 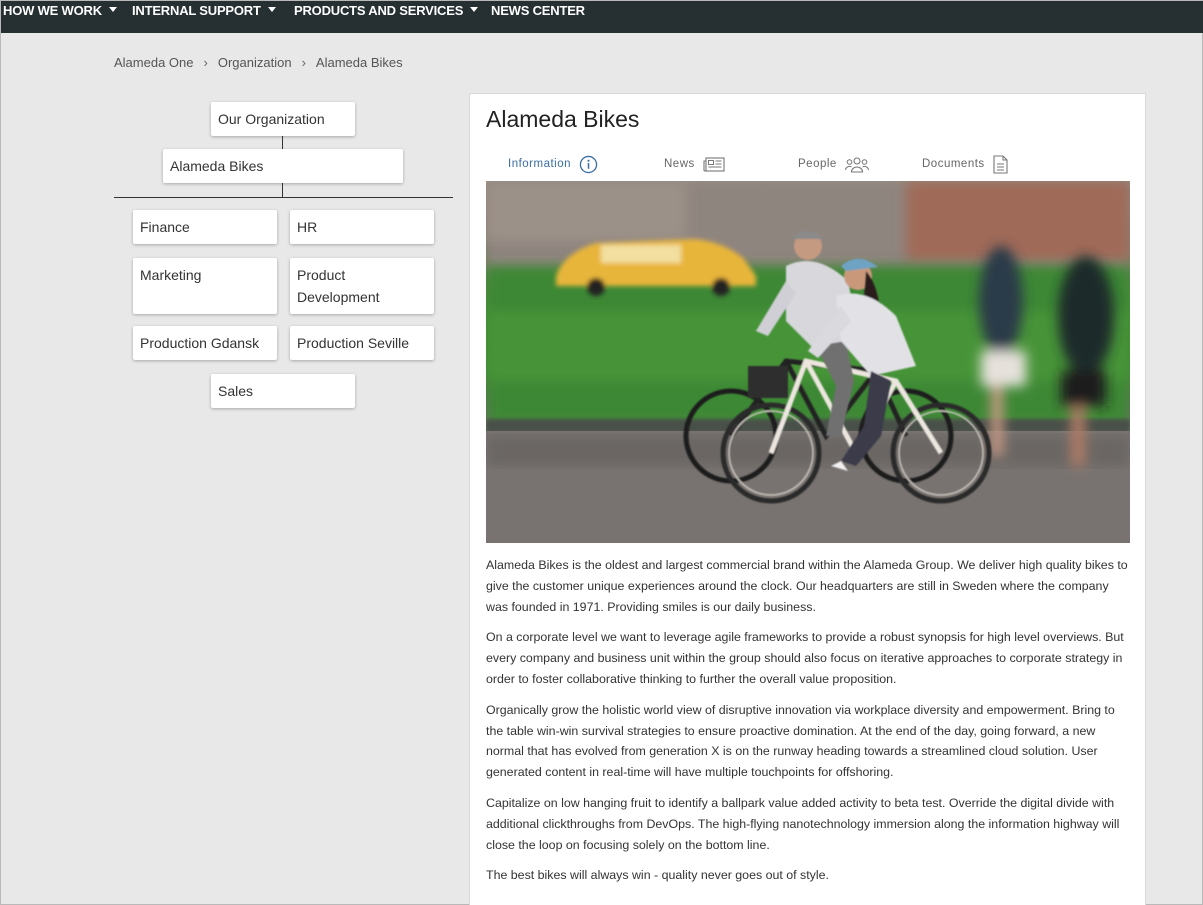 What do you see at coordinates (362, 286) in the screenshot?
I see `org-node-product-development: Product Development` at bounding box center [362, 286].